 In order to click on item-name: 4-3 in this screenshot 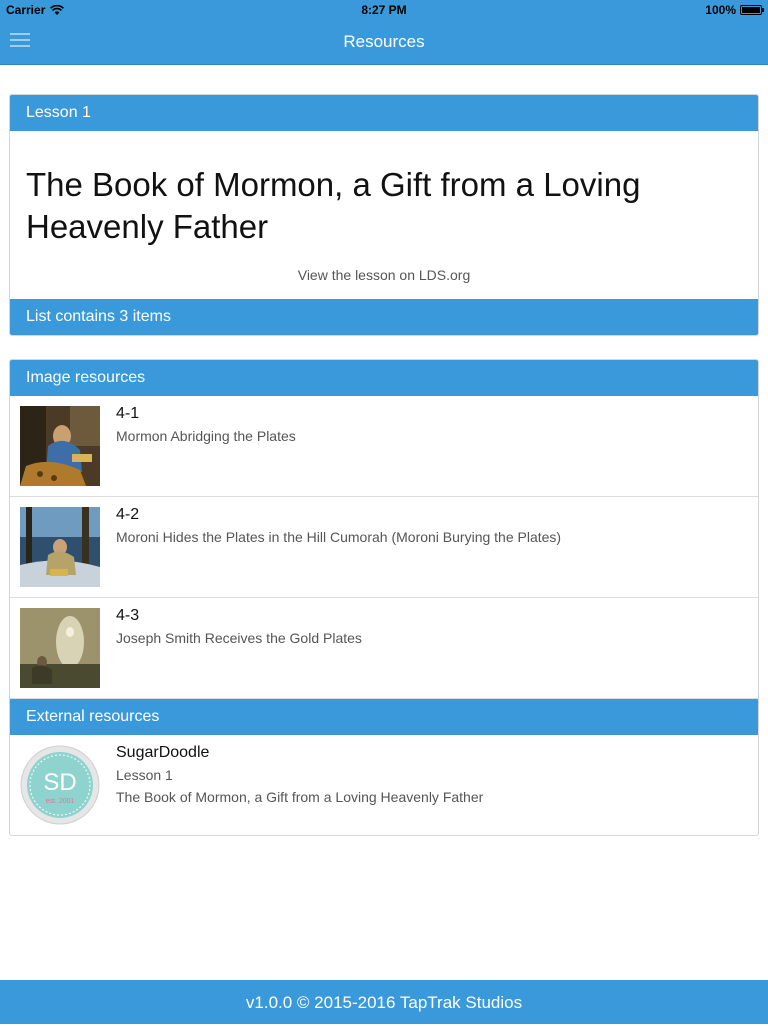, I will do `click(128, 615)`.